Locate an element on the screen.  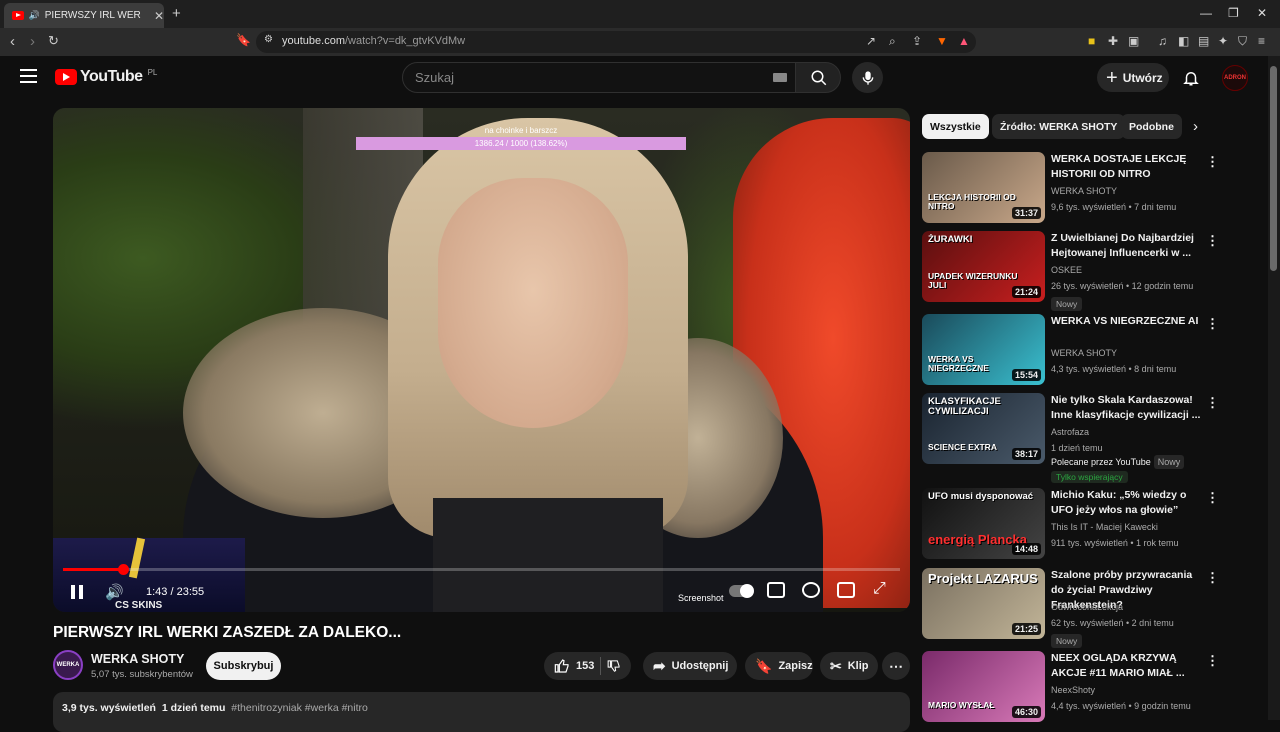
recommended-by-youtube: Polecane przez YouTube Nowy is located at coordinates (1118, 462).